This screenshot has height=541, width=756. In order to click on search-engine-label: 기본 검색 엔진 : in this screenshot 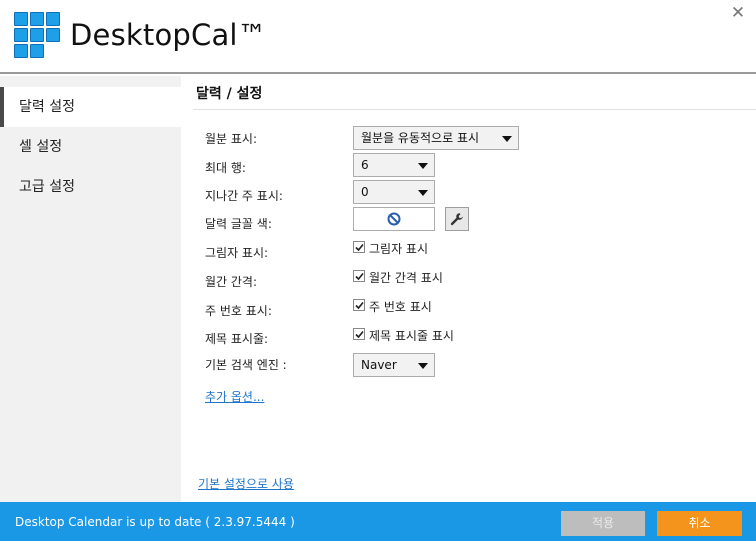, I will do `click(246, 365)`.